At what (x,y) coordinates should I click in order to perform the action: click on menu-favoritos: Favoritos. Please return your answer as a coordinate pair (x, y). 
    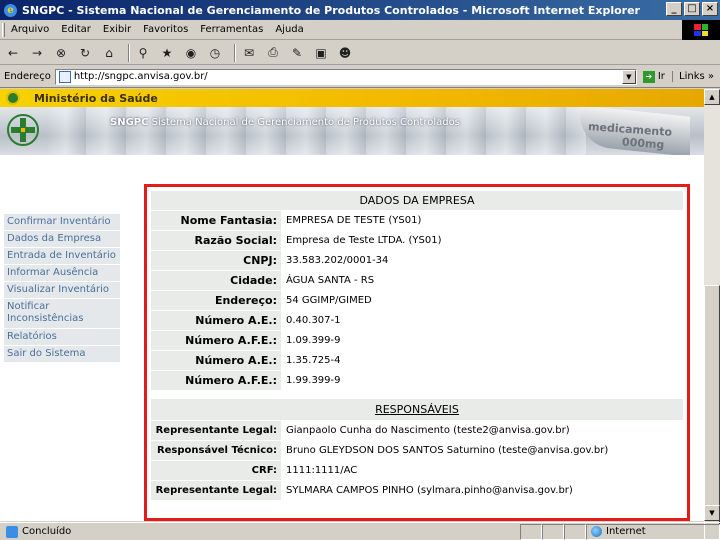
    Looking at the image, I should click on (165, 29).